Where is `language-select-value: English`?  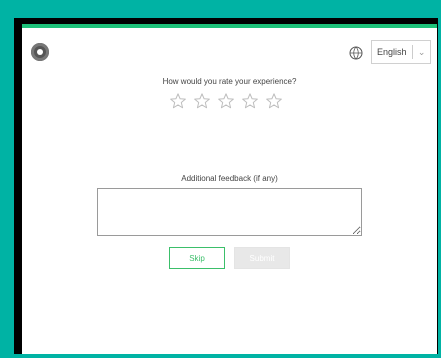 language-select-value: English is located at coordinates (392, 52).